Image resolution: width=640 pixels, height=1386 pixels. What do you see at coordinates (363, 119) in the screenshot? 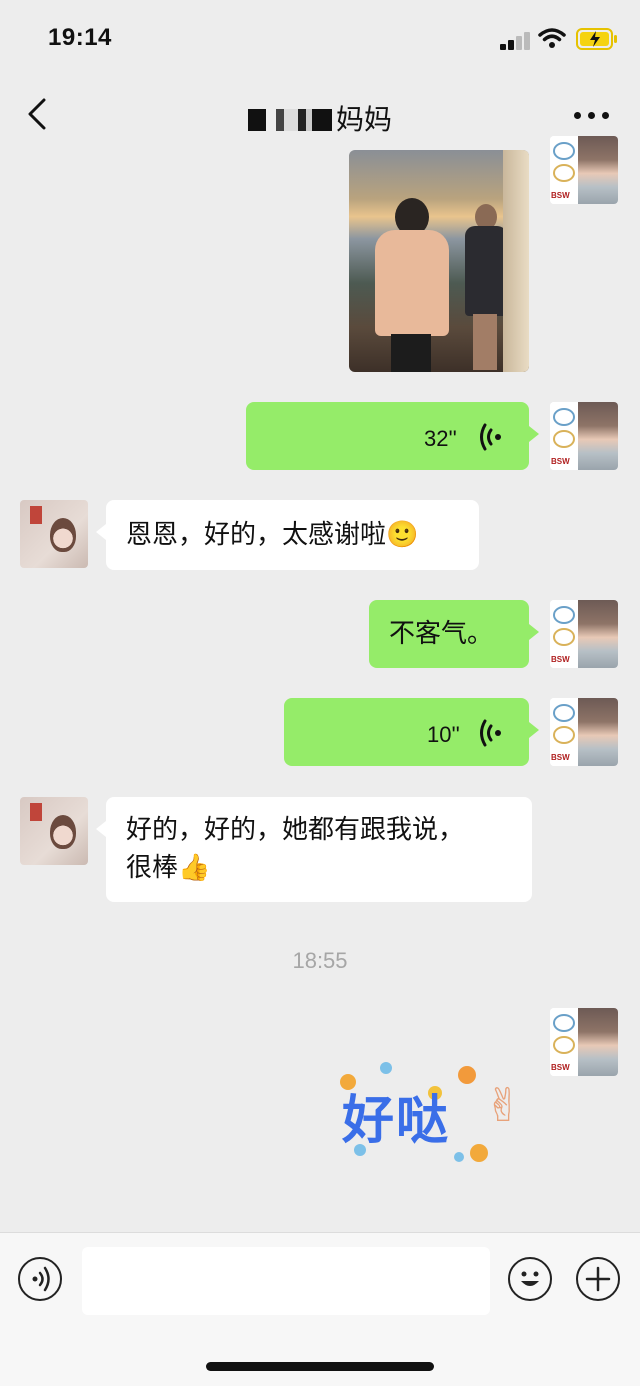
I see `chat-title-text: 妈妈` at bounding box center [363, 119].